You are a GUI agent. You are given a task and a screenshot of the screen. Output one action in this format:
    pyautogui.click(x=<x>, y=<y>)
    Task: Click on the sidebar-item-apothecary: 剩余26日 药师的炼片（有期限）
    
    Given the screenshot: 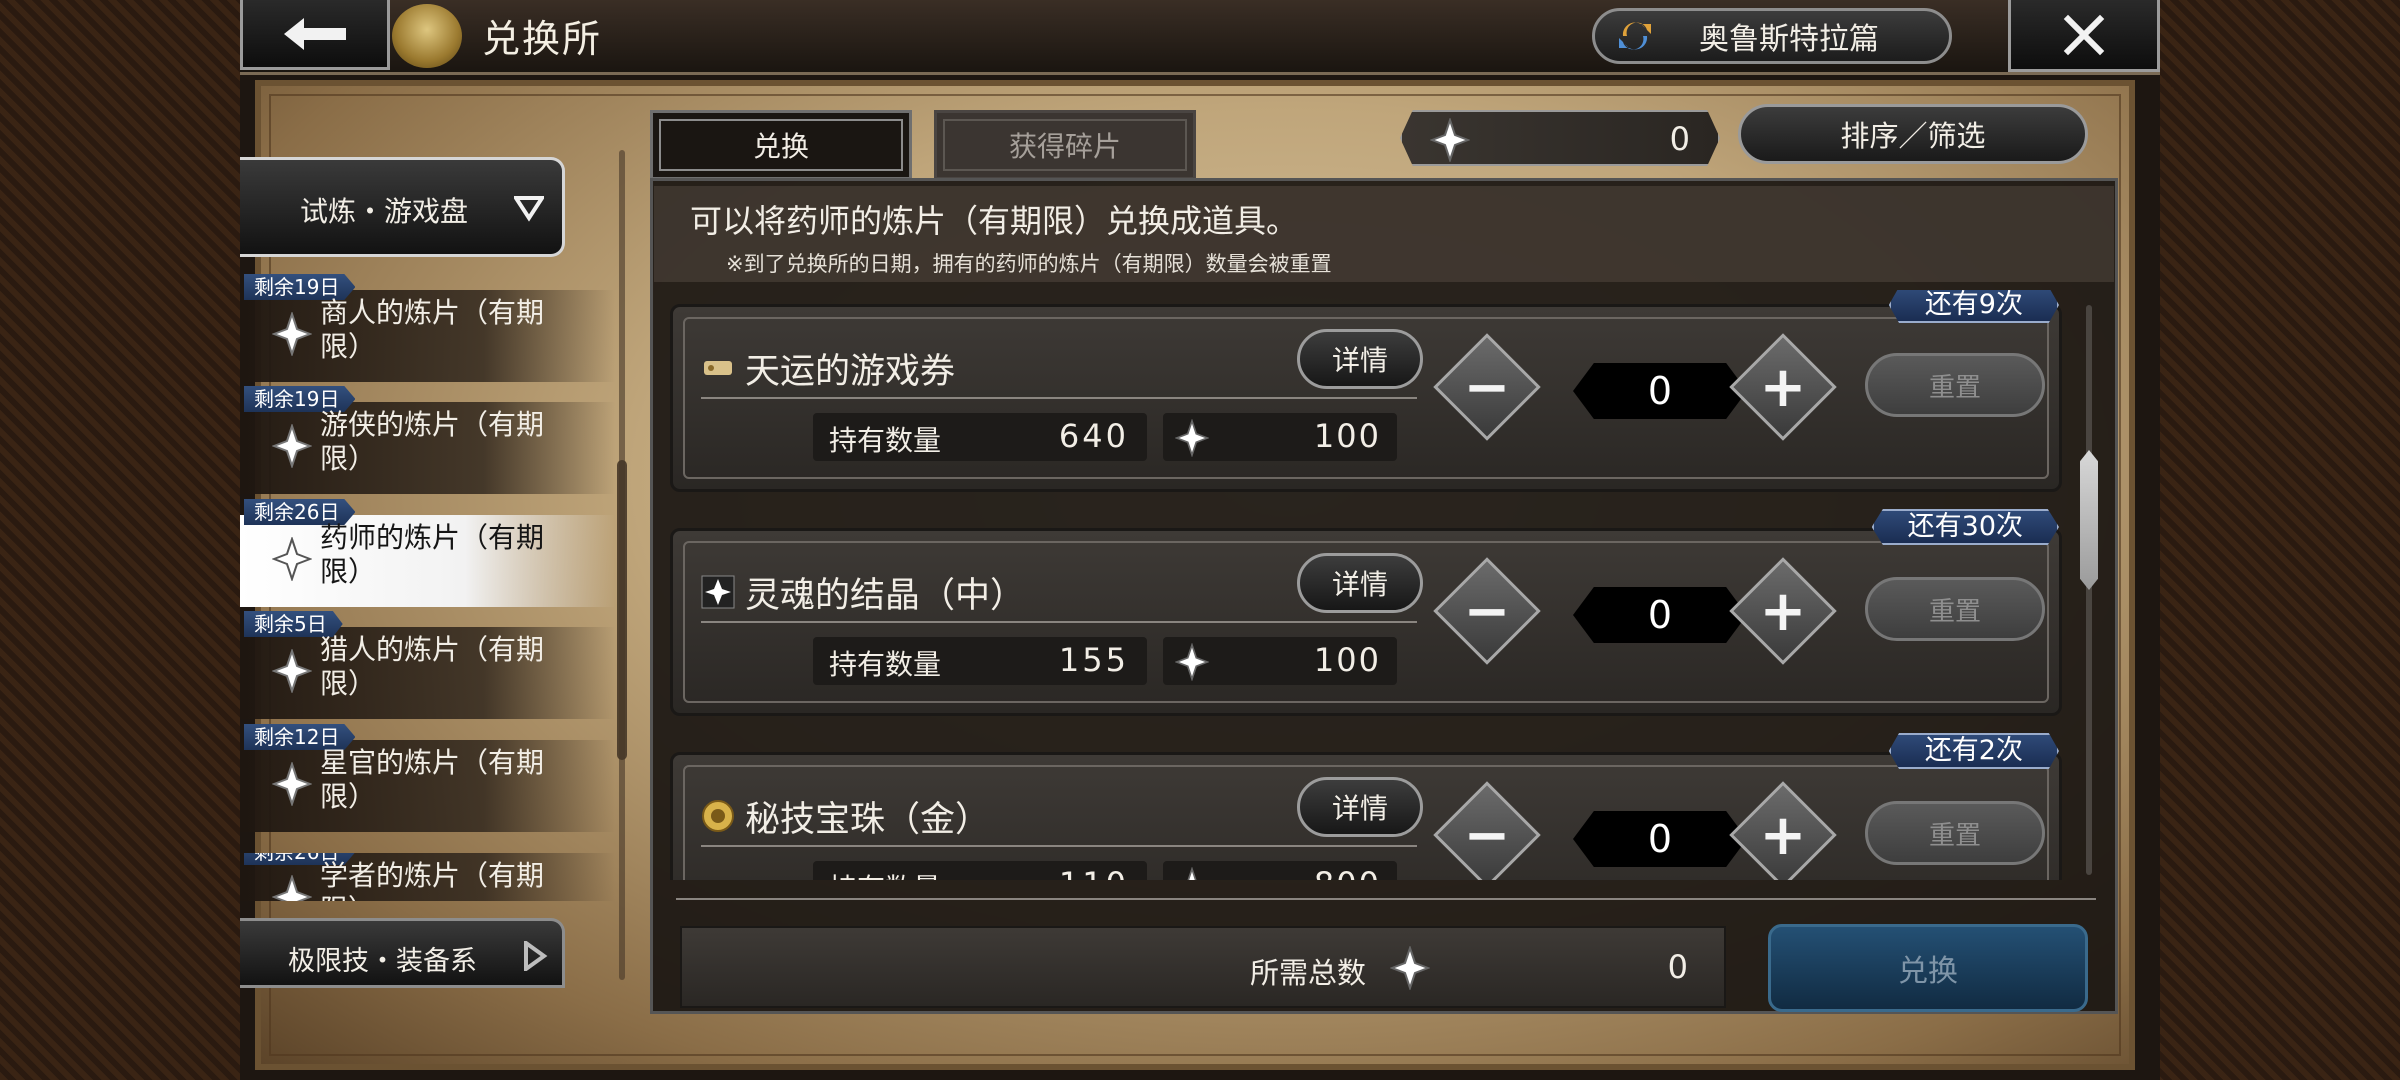 What is the action you would take?
    pyautogui.click(x=427, y=553)
    